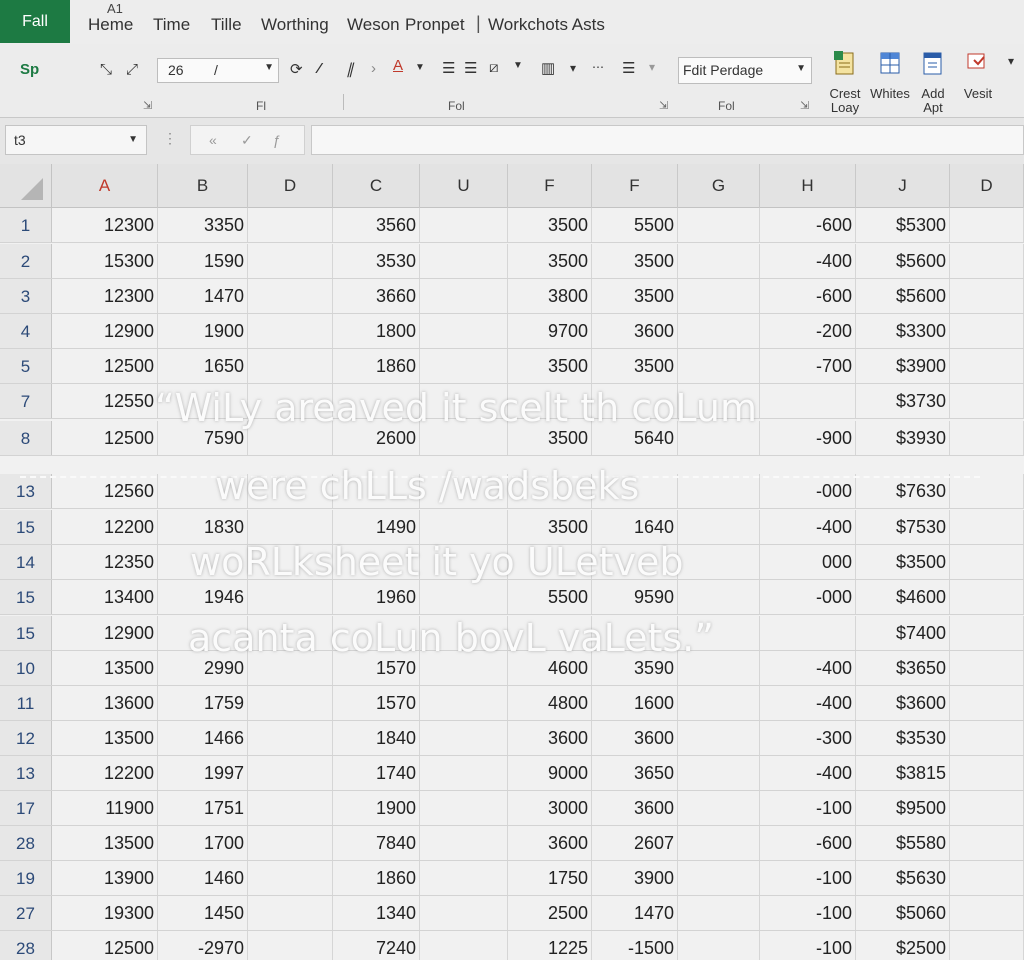 The height and width of the screenshot is (960, 1024). I want to click on tab-time: Time, so click(171, 25).